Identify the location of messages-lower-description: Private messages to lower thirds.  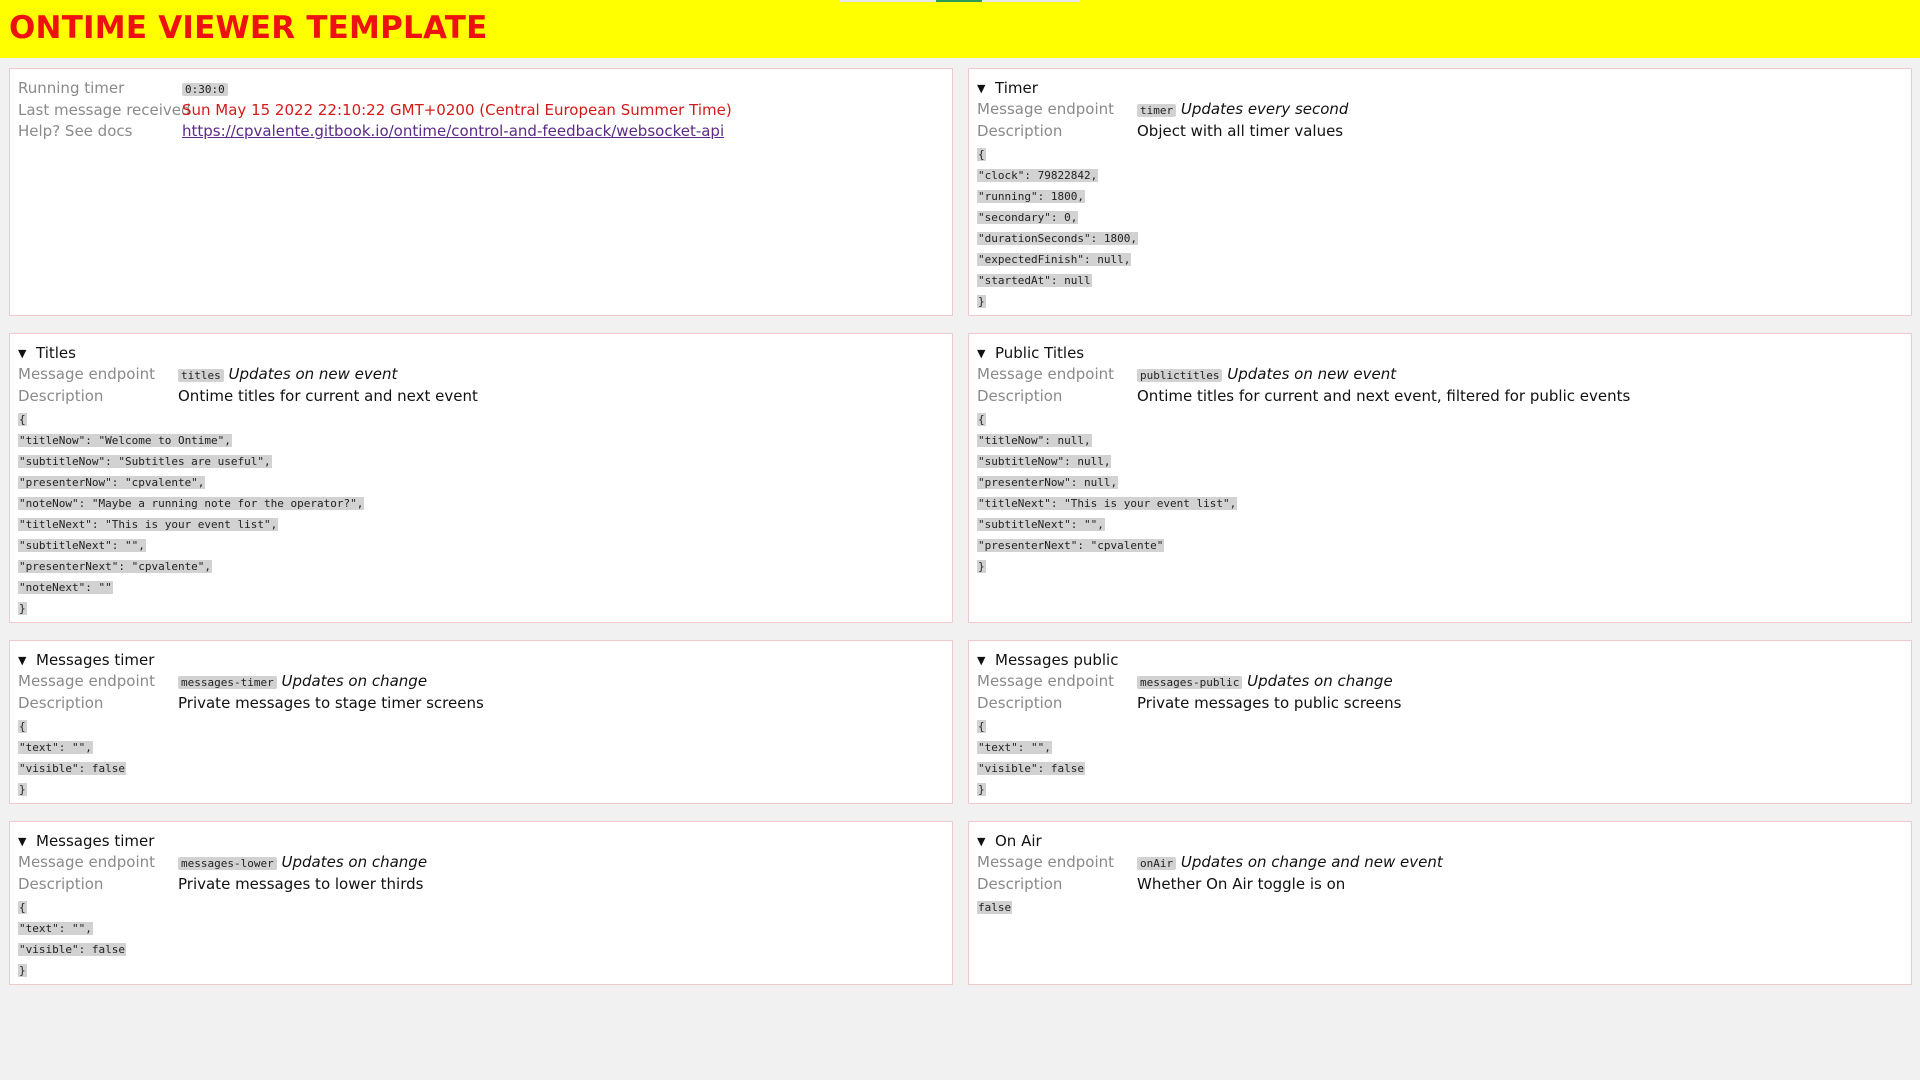
(301, 884).